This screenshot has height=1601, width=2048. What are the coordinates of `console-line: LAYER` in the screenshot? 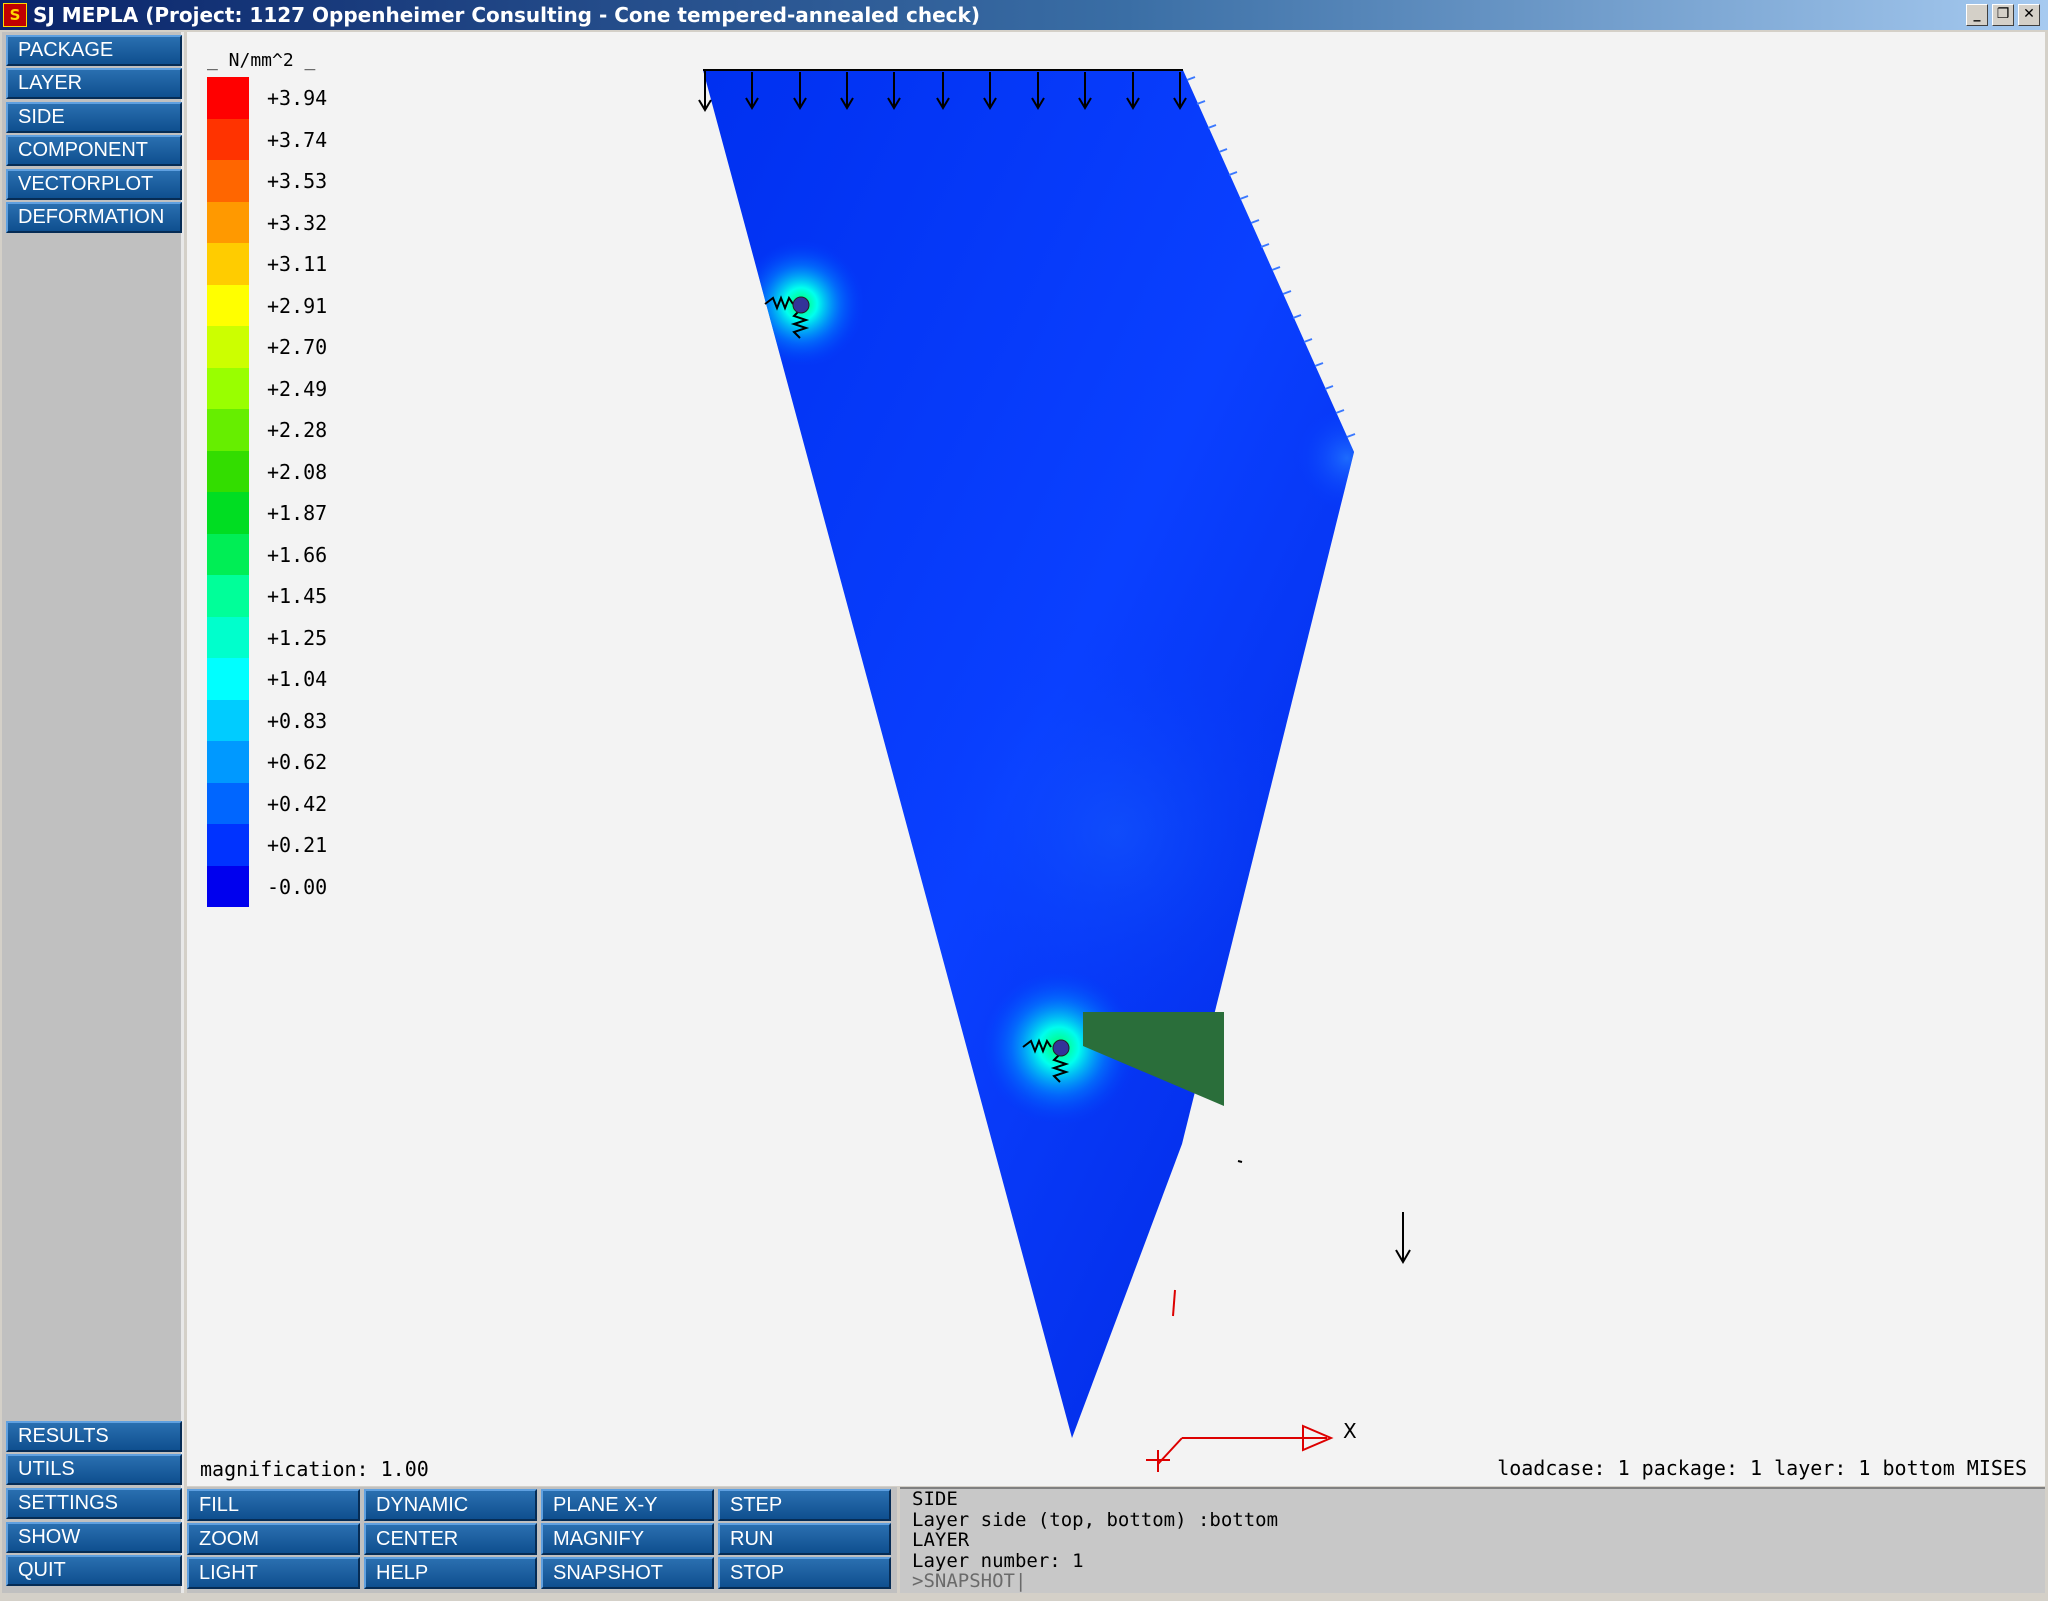 It's located at (941, 1540).